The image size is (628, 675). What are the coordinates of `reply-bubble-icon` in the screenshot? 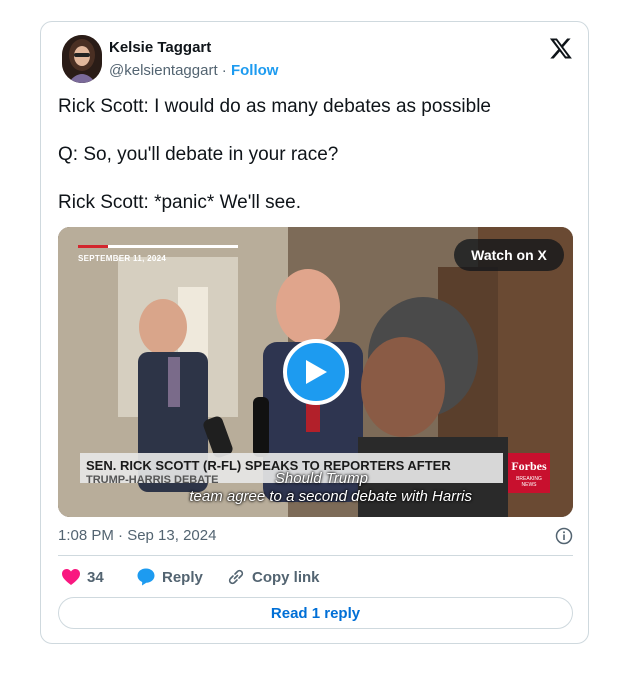 It's located at (146, 577).